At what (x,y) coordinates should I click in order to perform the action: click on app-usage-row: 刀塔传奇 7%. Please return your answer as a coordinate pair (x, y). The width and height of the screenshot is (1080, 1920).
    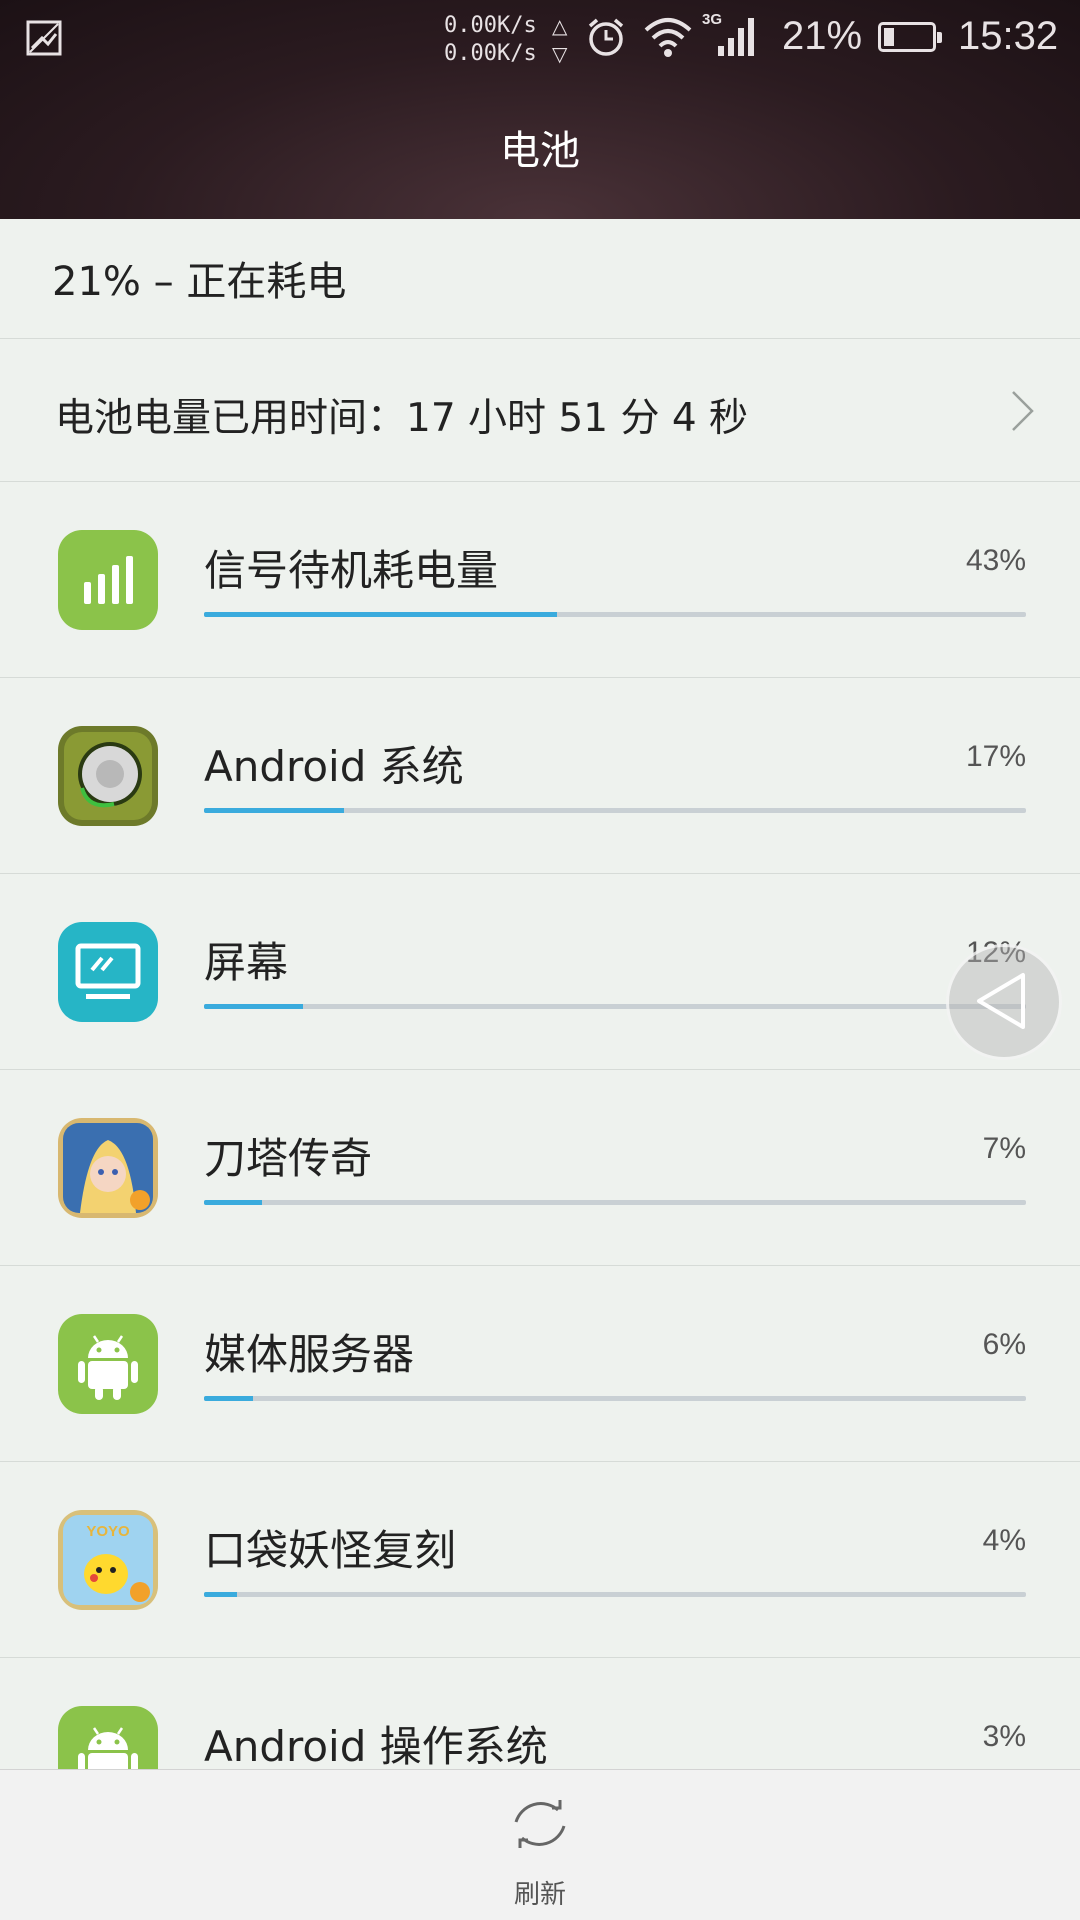
    Looking at the image, I should click on (540, 1168).